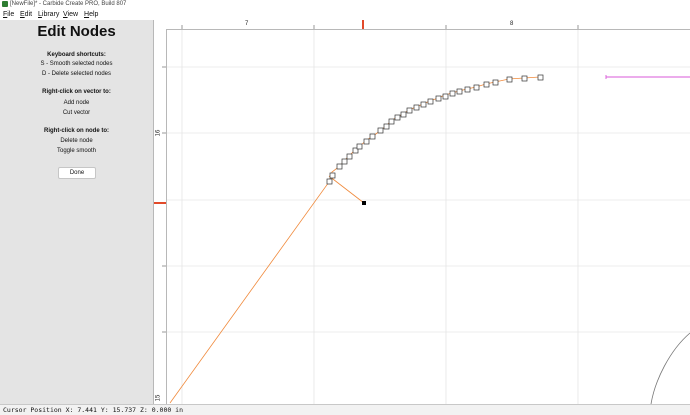 The height and width of the screenshot is (415, 690). I want to click on ruler-label-y: 16, so click(158, 133).